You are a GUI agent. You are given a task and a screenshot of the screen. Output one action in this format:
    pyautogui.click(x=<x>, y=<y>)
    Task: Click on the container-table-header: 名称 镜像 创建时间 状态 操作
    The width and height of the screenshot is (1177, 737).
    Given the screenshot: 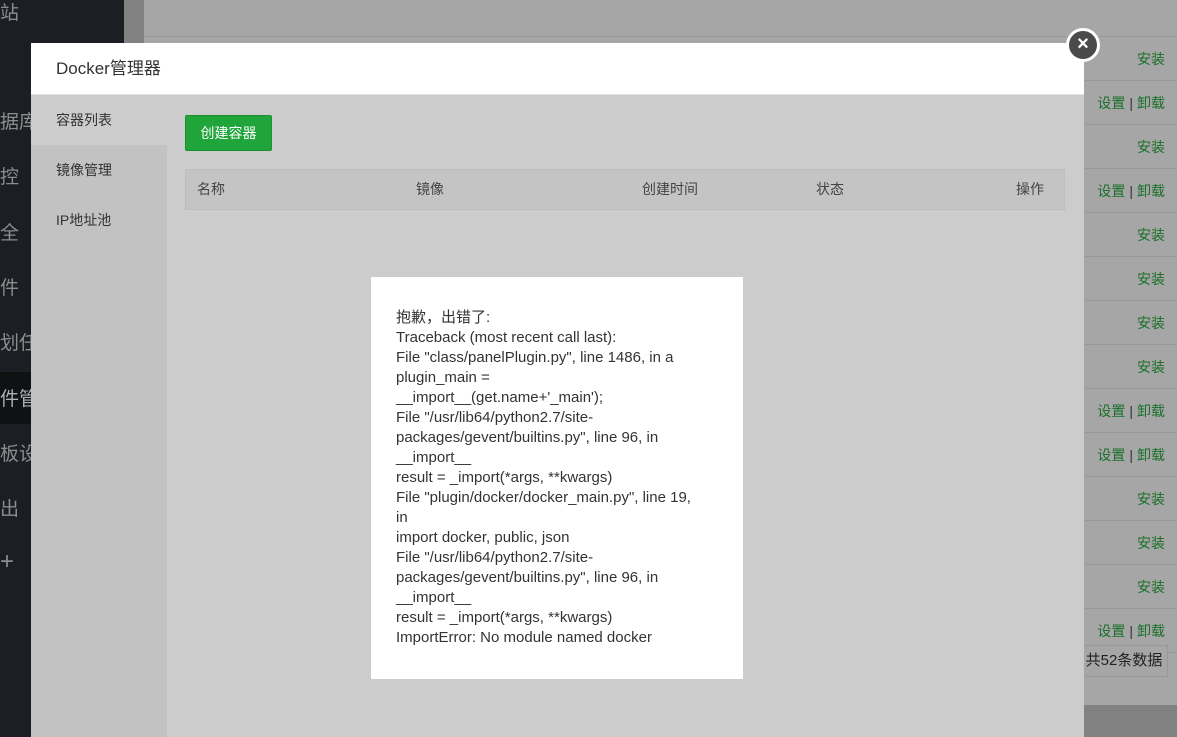 What is the action you would take?
    pyautogui.click(x=625, y=189)
    